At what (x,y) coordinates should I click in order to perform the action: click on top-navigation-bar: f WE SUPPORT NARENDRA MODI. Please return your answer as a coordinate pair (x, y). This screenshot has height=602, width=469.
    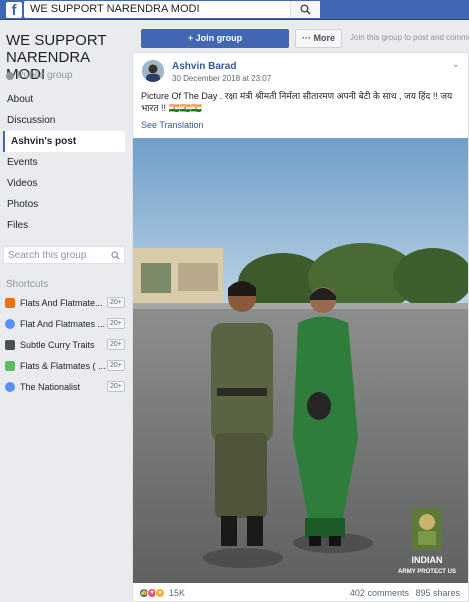
    Looking at the image, I should click on (234, 10).